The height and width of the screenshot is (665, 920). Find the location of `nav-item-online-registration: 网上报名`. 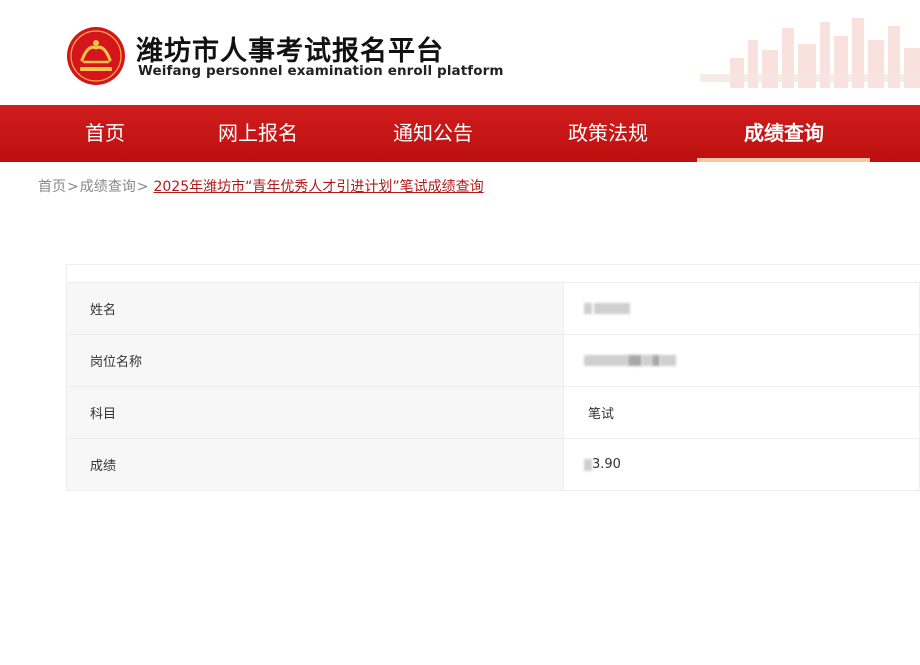

nav-item-online-registration: 网上报名 is located at coordinates (258, 133).